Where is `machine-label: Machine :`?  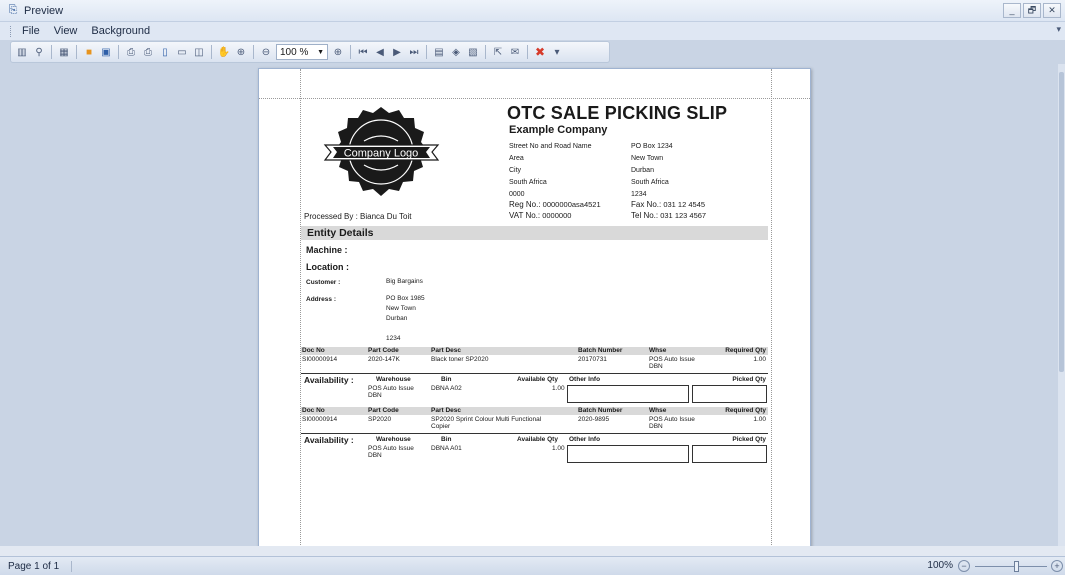
machine-label: Machine : is located at coordinates (327, 250).